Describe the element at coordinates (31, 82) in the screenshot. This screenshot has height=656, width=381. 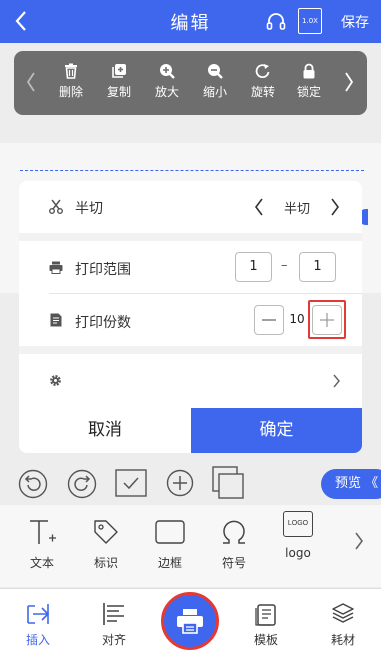
I see `toolbar-prev-icon` at that location.